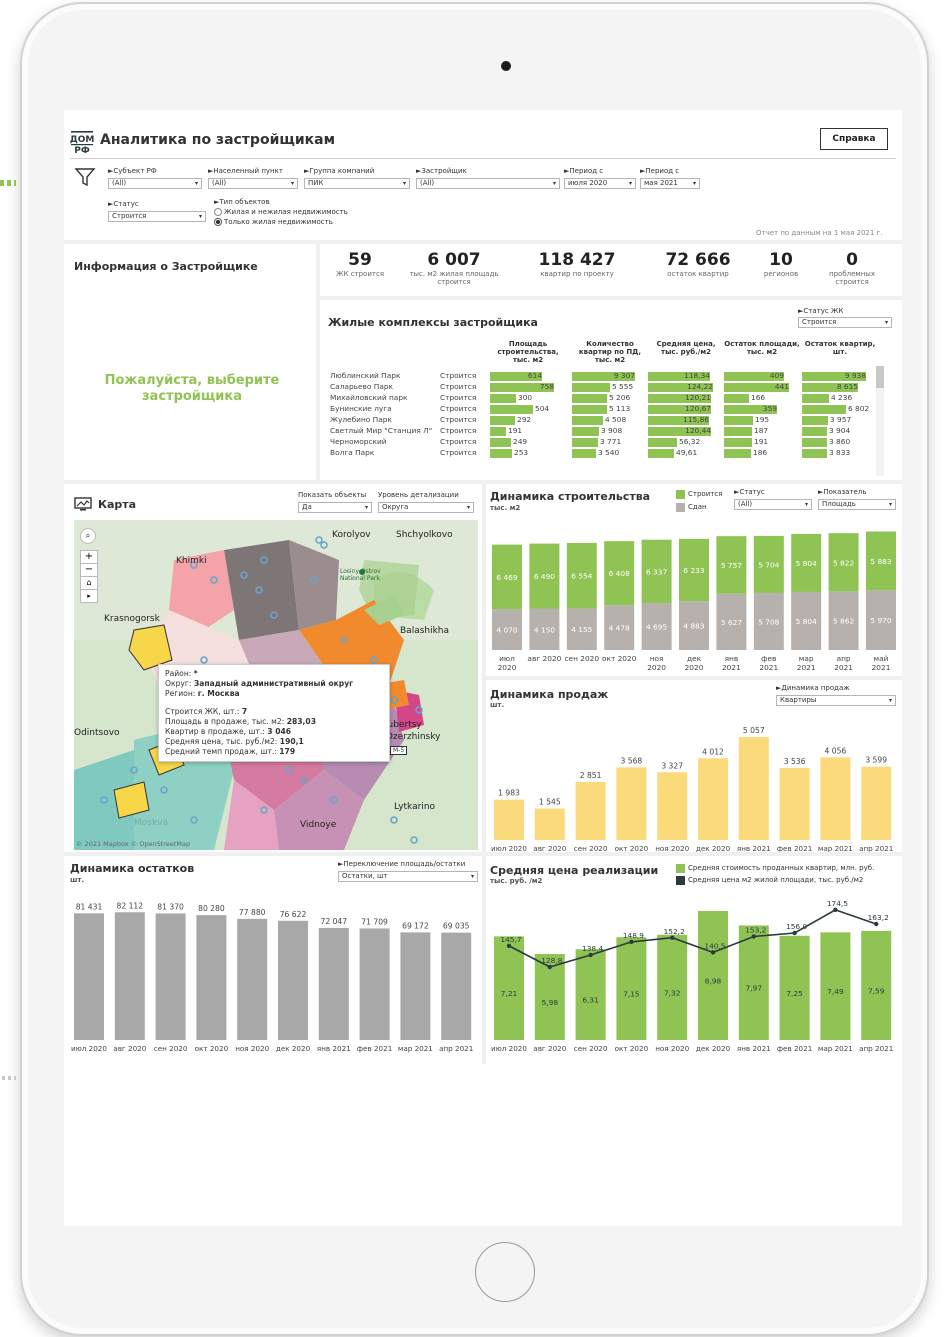 The image size is (947, 1337). Describe the element at coordinates (840, 348) in the screenshot. I see `column-header: Остаток квартир, шт.` at that location.